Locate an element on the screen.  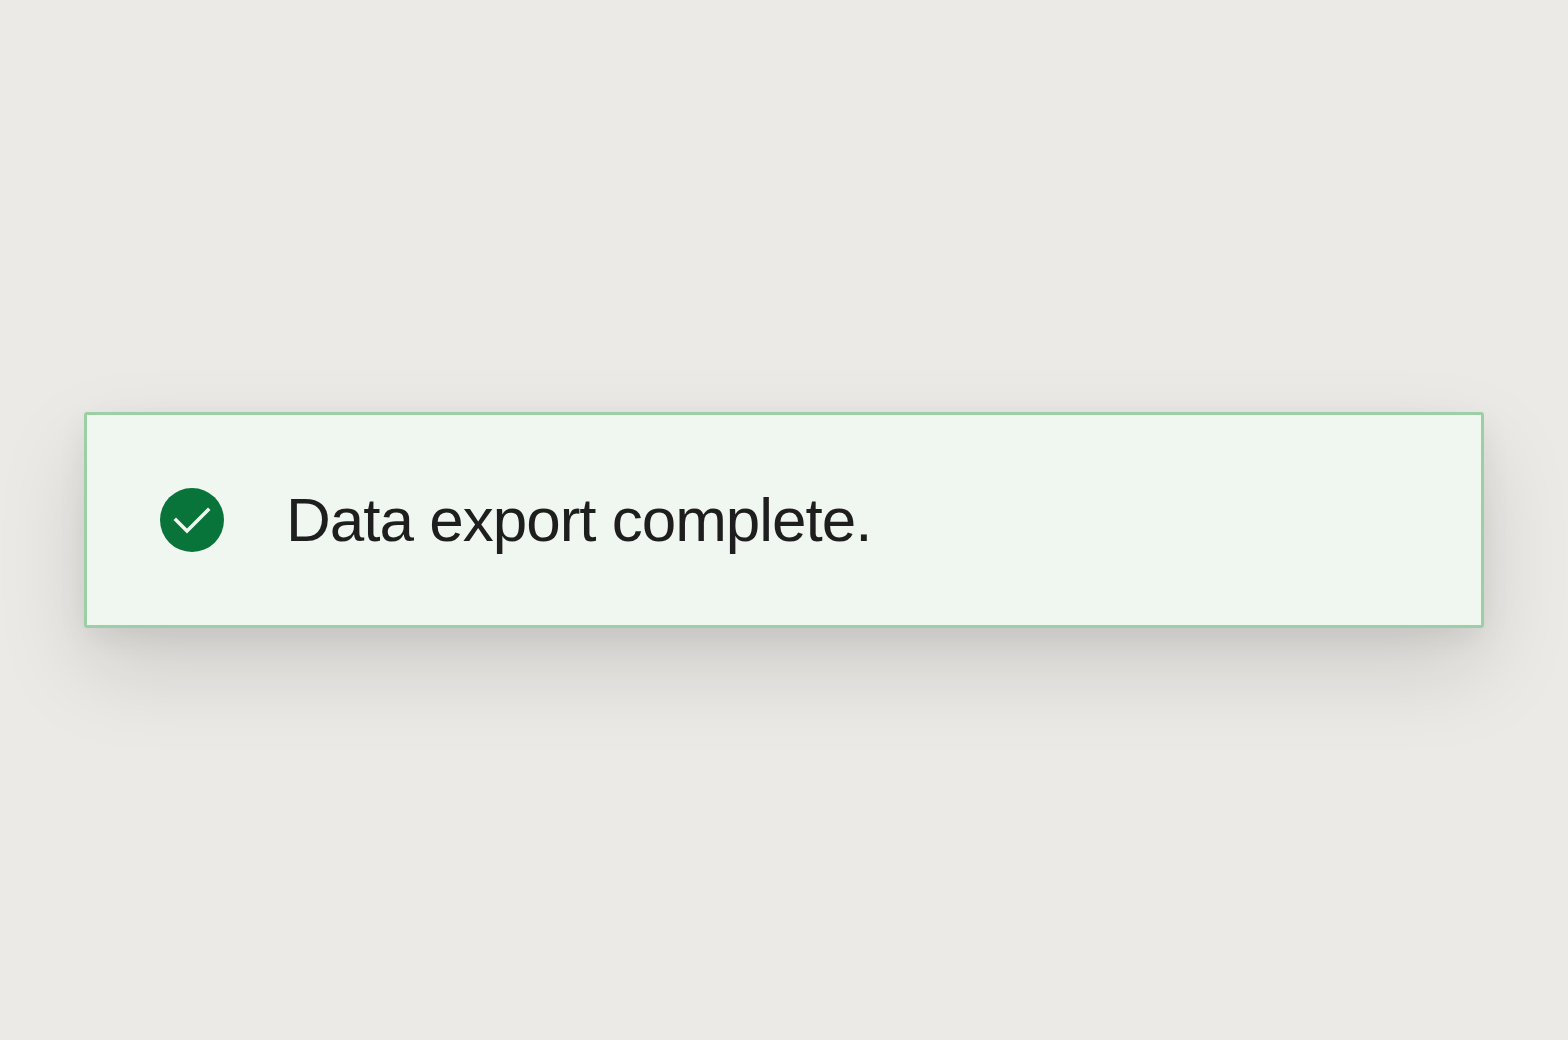
check-circle-icon is located at coordinates (192, 520).